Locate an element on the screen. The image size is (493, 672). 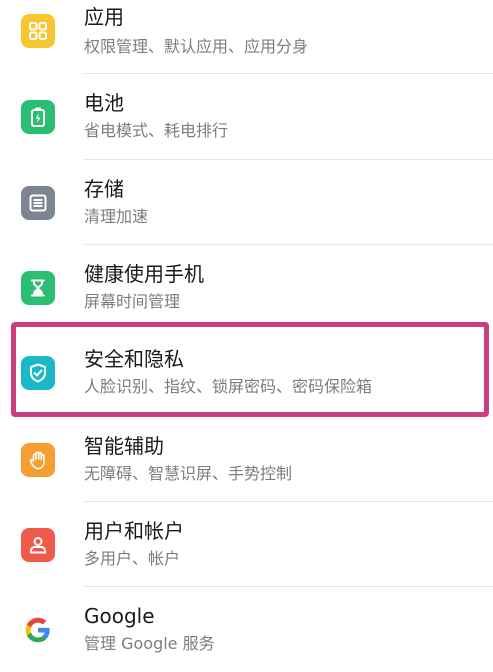
google-icon is located at coordinates (38, 629).